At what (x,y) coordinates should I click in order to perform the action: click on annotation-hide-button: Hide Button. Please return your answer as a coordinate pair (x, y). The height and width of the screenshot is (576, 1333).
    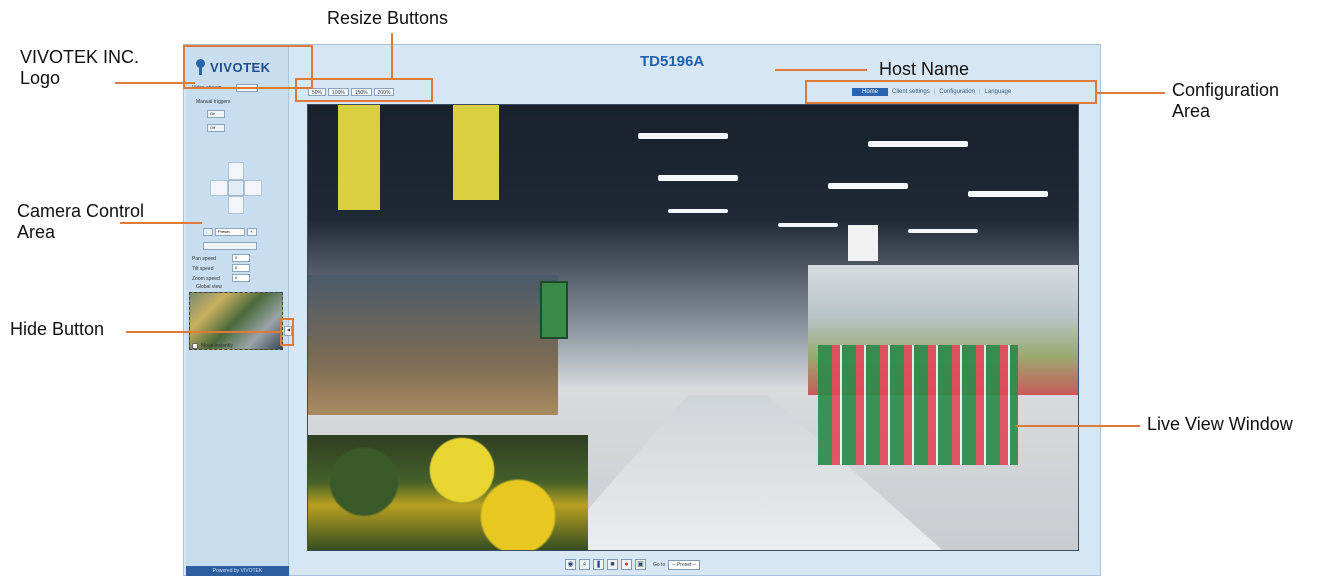
    Looking at the image, I should click on (57, 329).